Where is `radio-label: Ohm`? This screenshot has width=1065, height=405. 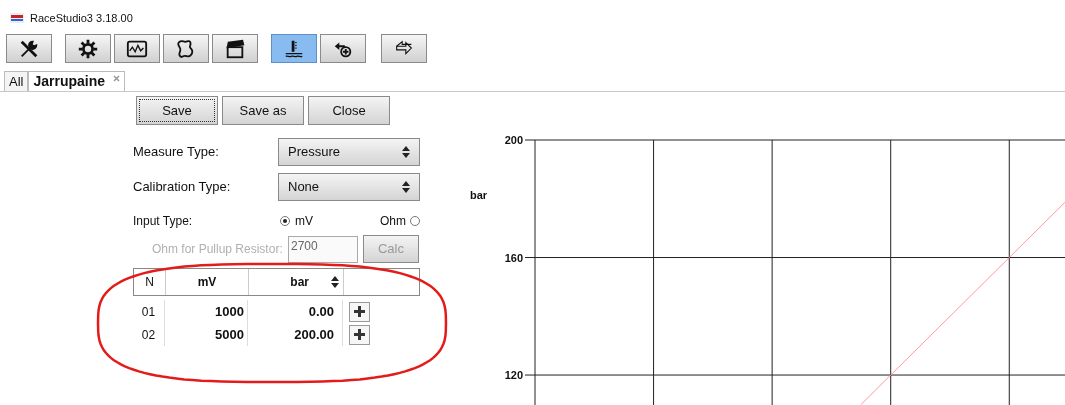 radio-label: Ohm is located at coordinates (393, 221).